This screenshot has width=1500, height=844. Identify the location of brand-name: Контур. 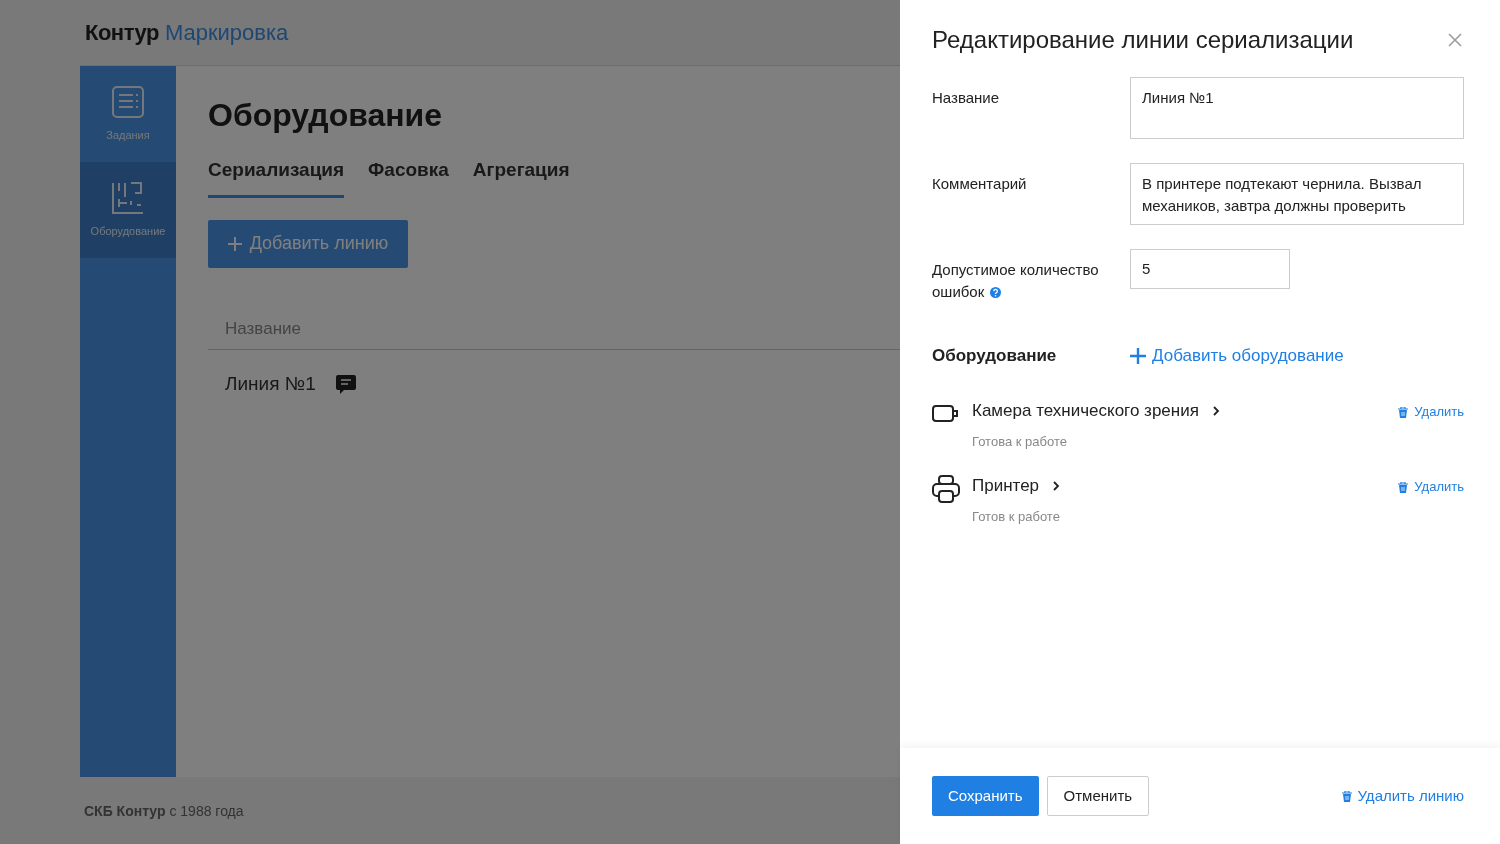
(122, 33).